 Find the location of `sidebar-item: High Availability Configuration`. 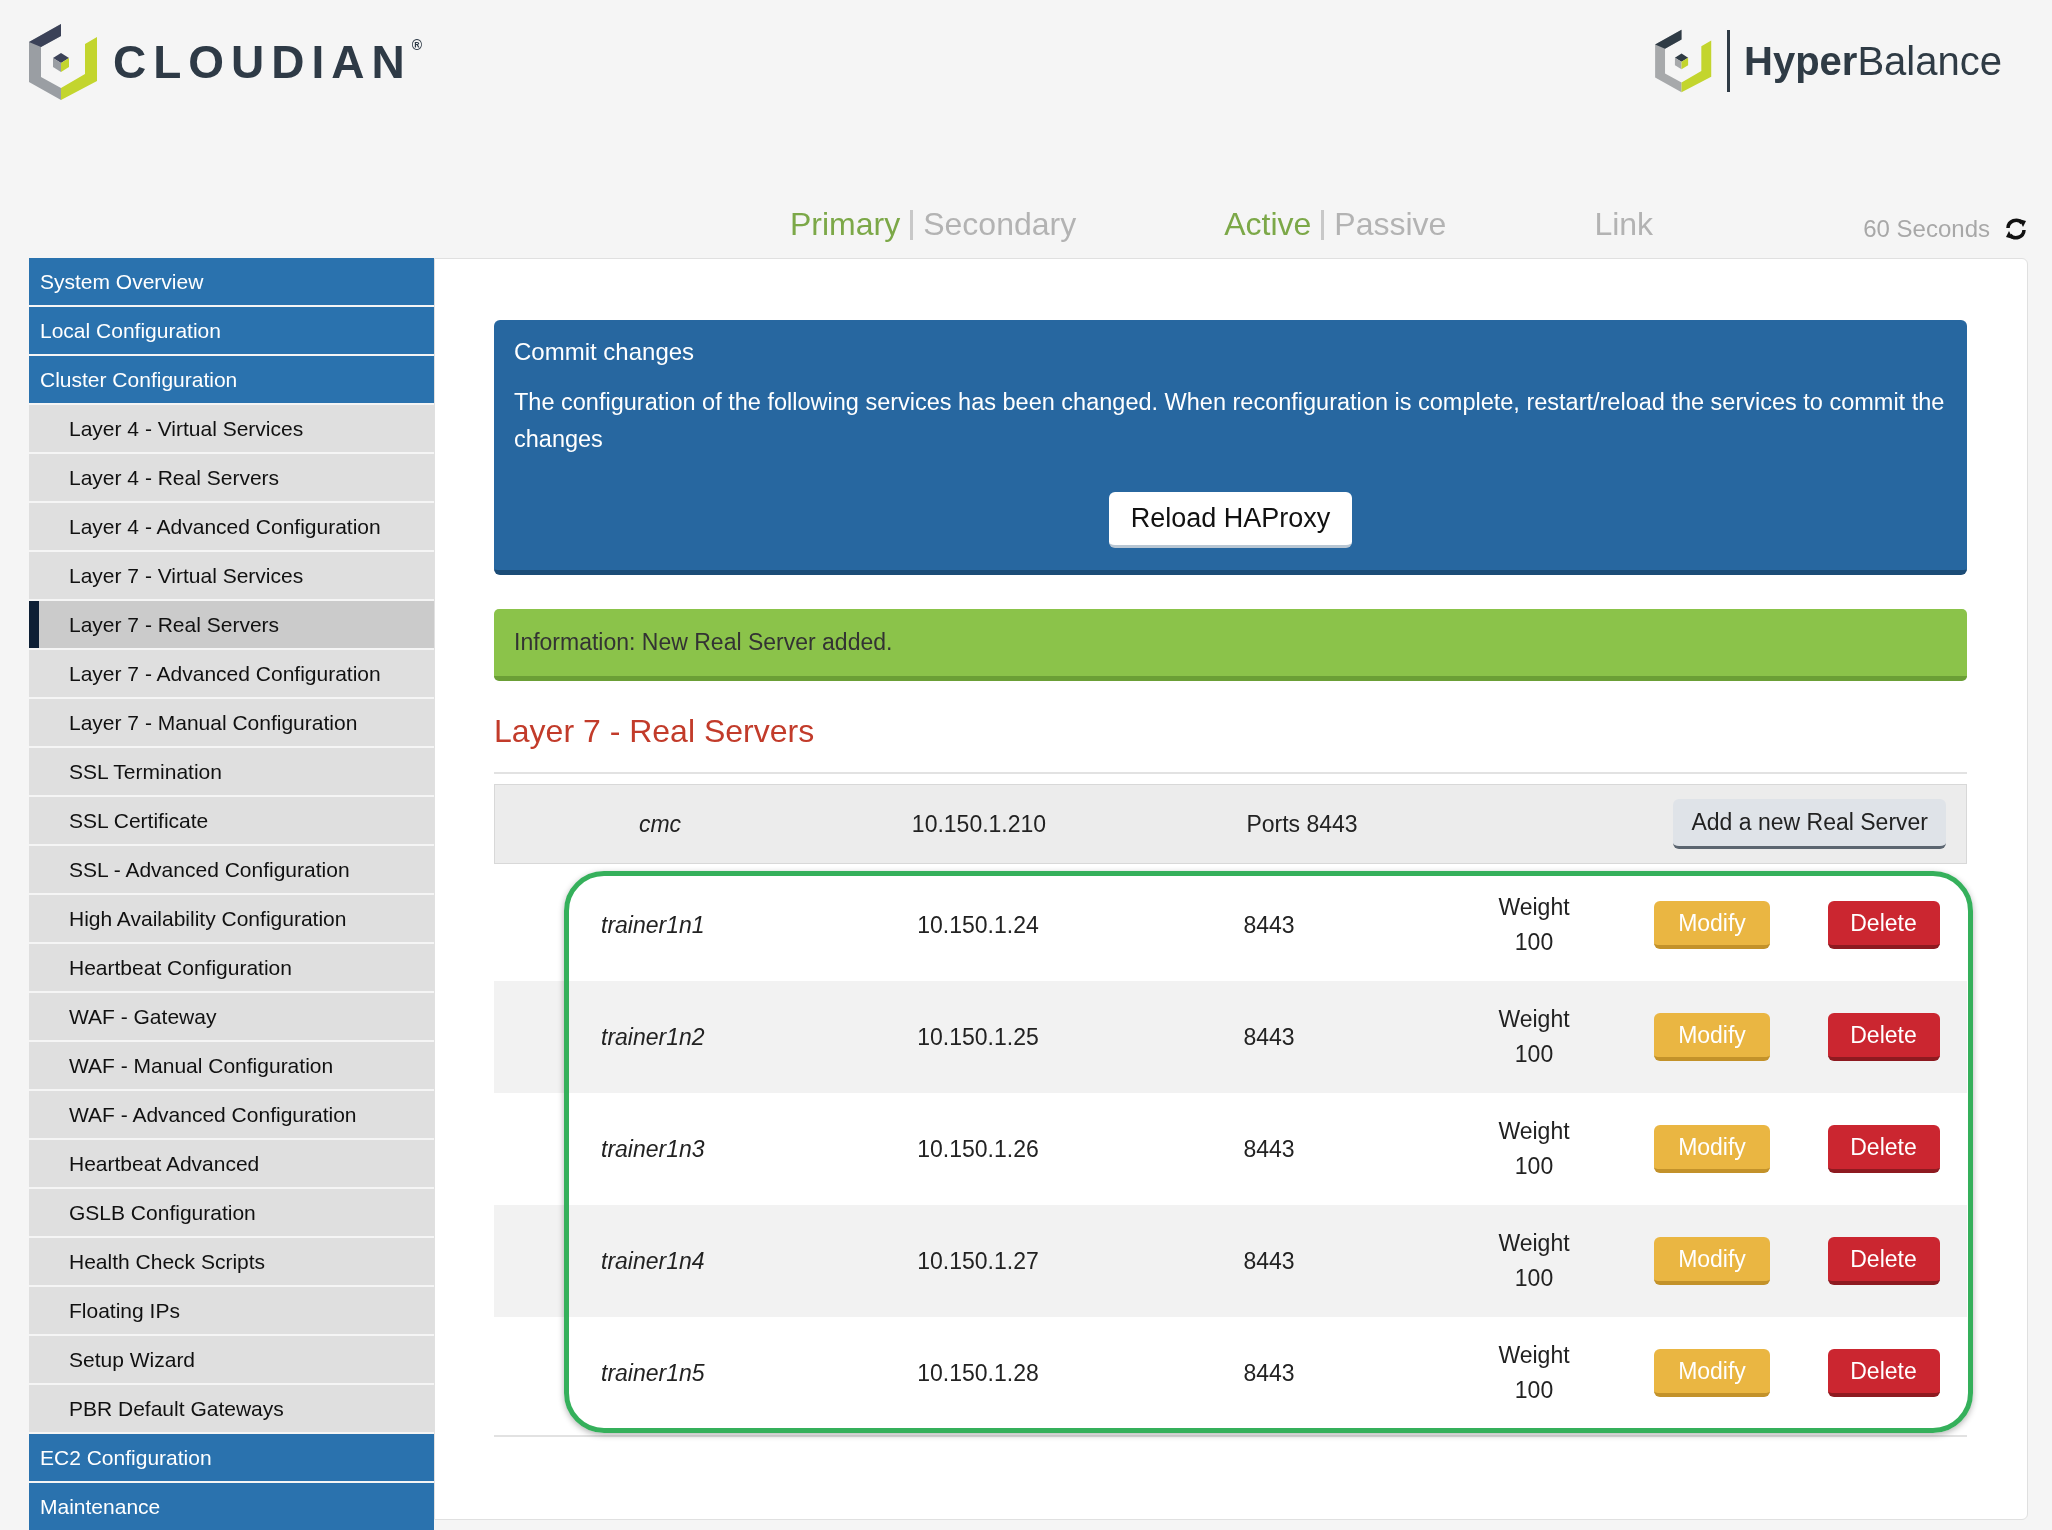

sidebar-item: High Availability Configuration is located at coordinates (231, 918).